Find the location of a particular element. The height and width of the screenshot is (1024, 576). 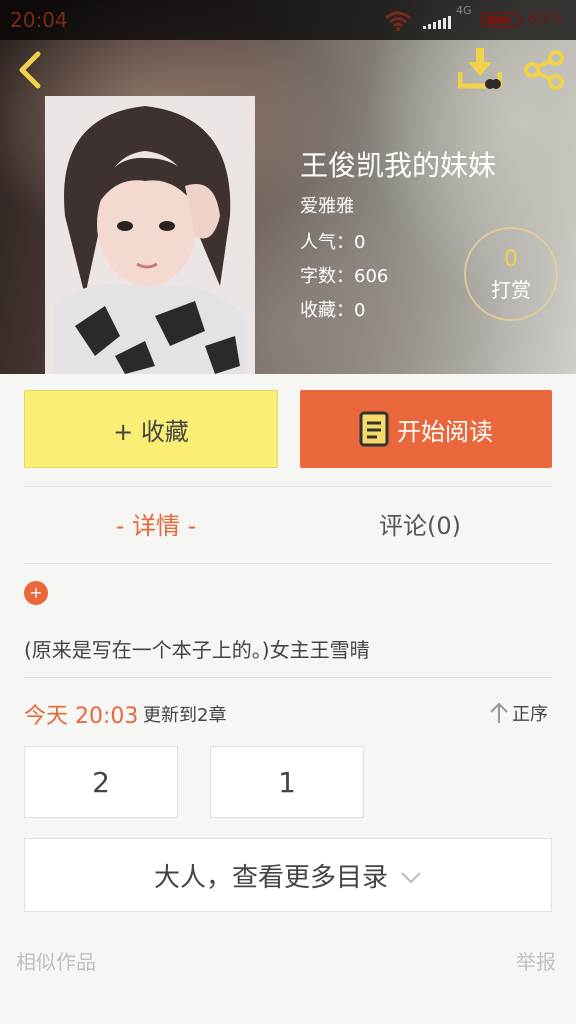

more-chapters-button: 大人，查看更多目录 is located at coordinates (288, 875).